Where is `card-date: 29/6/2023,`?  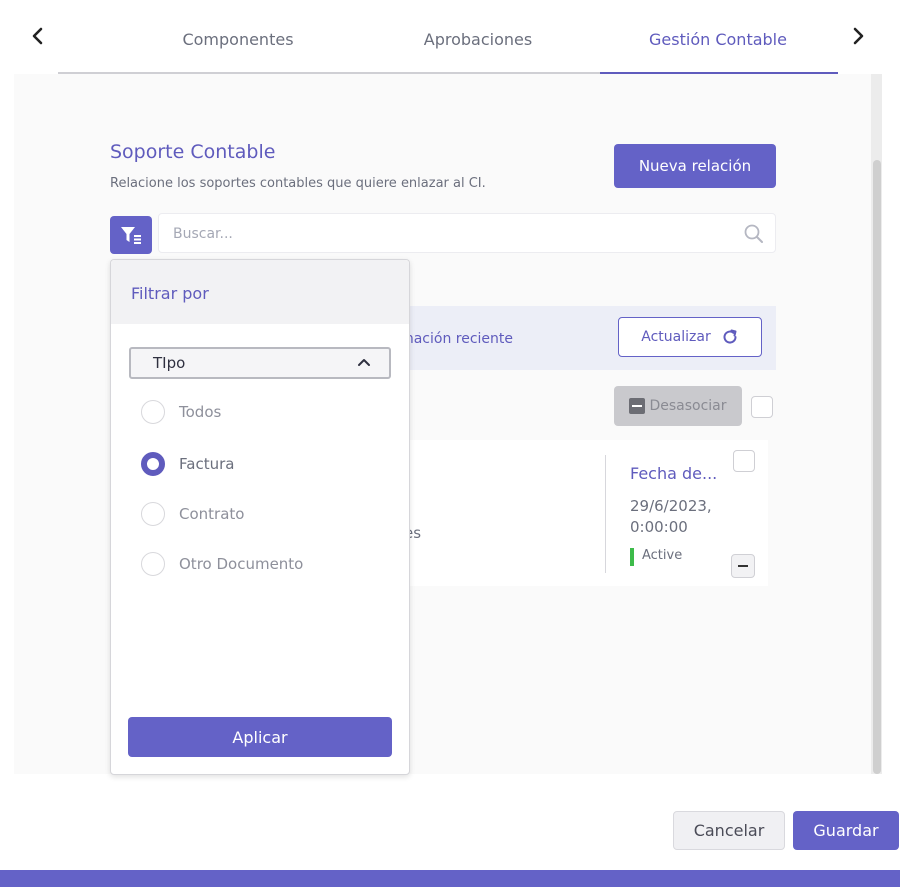
card-date: 29/6/2023, is located at coordinates (671, 506).